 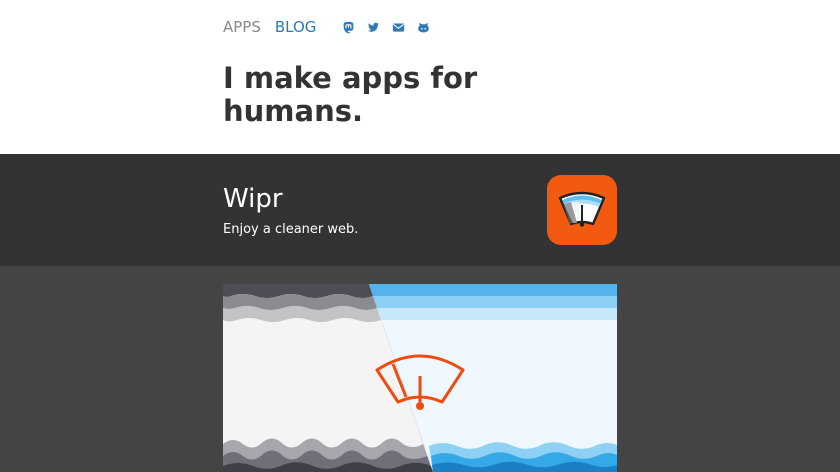 I want to click on social-links, so click(x=392, y=27).